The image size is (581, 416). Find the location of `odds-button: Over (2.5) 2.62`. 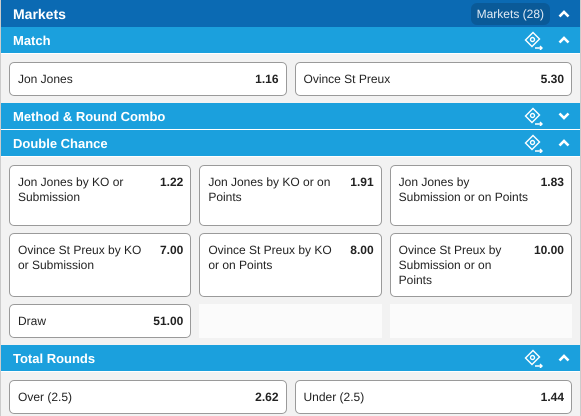

odds-button: Over (2.5) 2.62 is located at coordinates (147, 397).